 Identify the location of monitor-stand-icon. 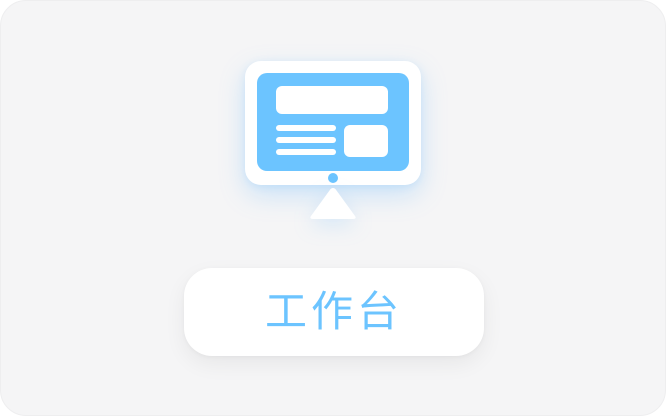
(333, 203).